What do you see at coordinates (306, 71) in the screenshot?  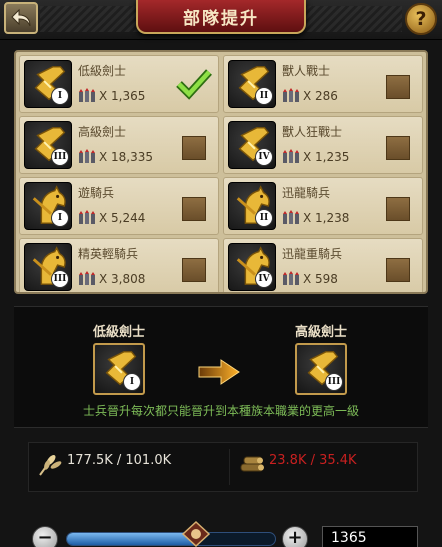 I see `unit-name: 獸人戰士` at bounding box center [306, 71].